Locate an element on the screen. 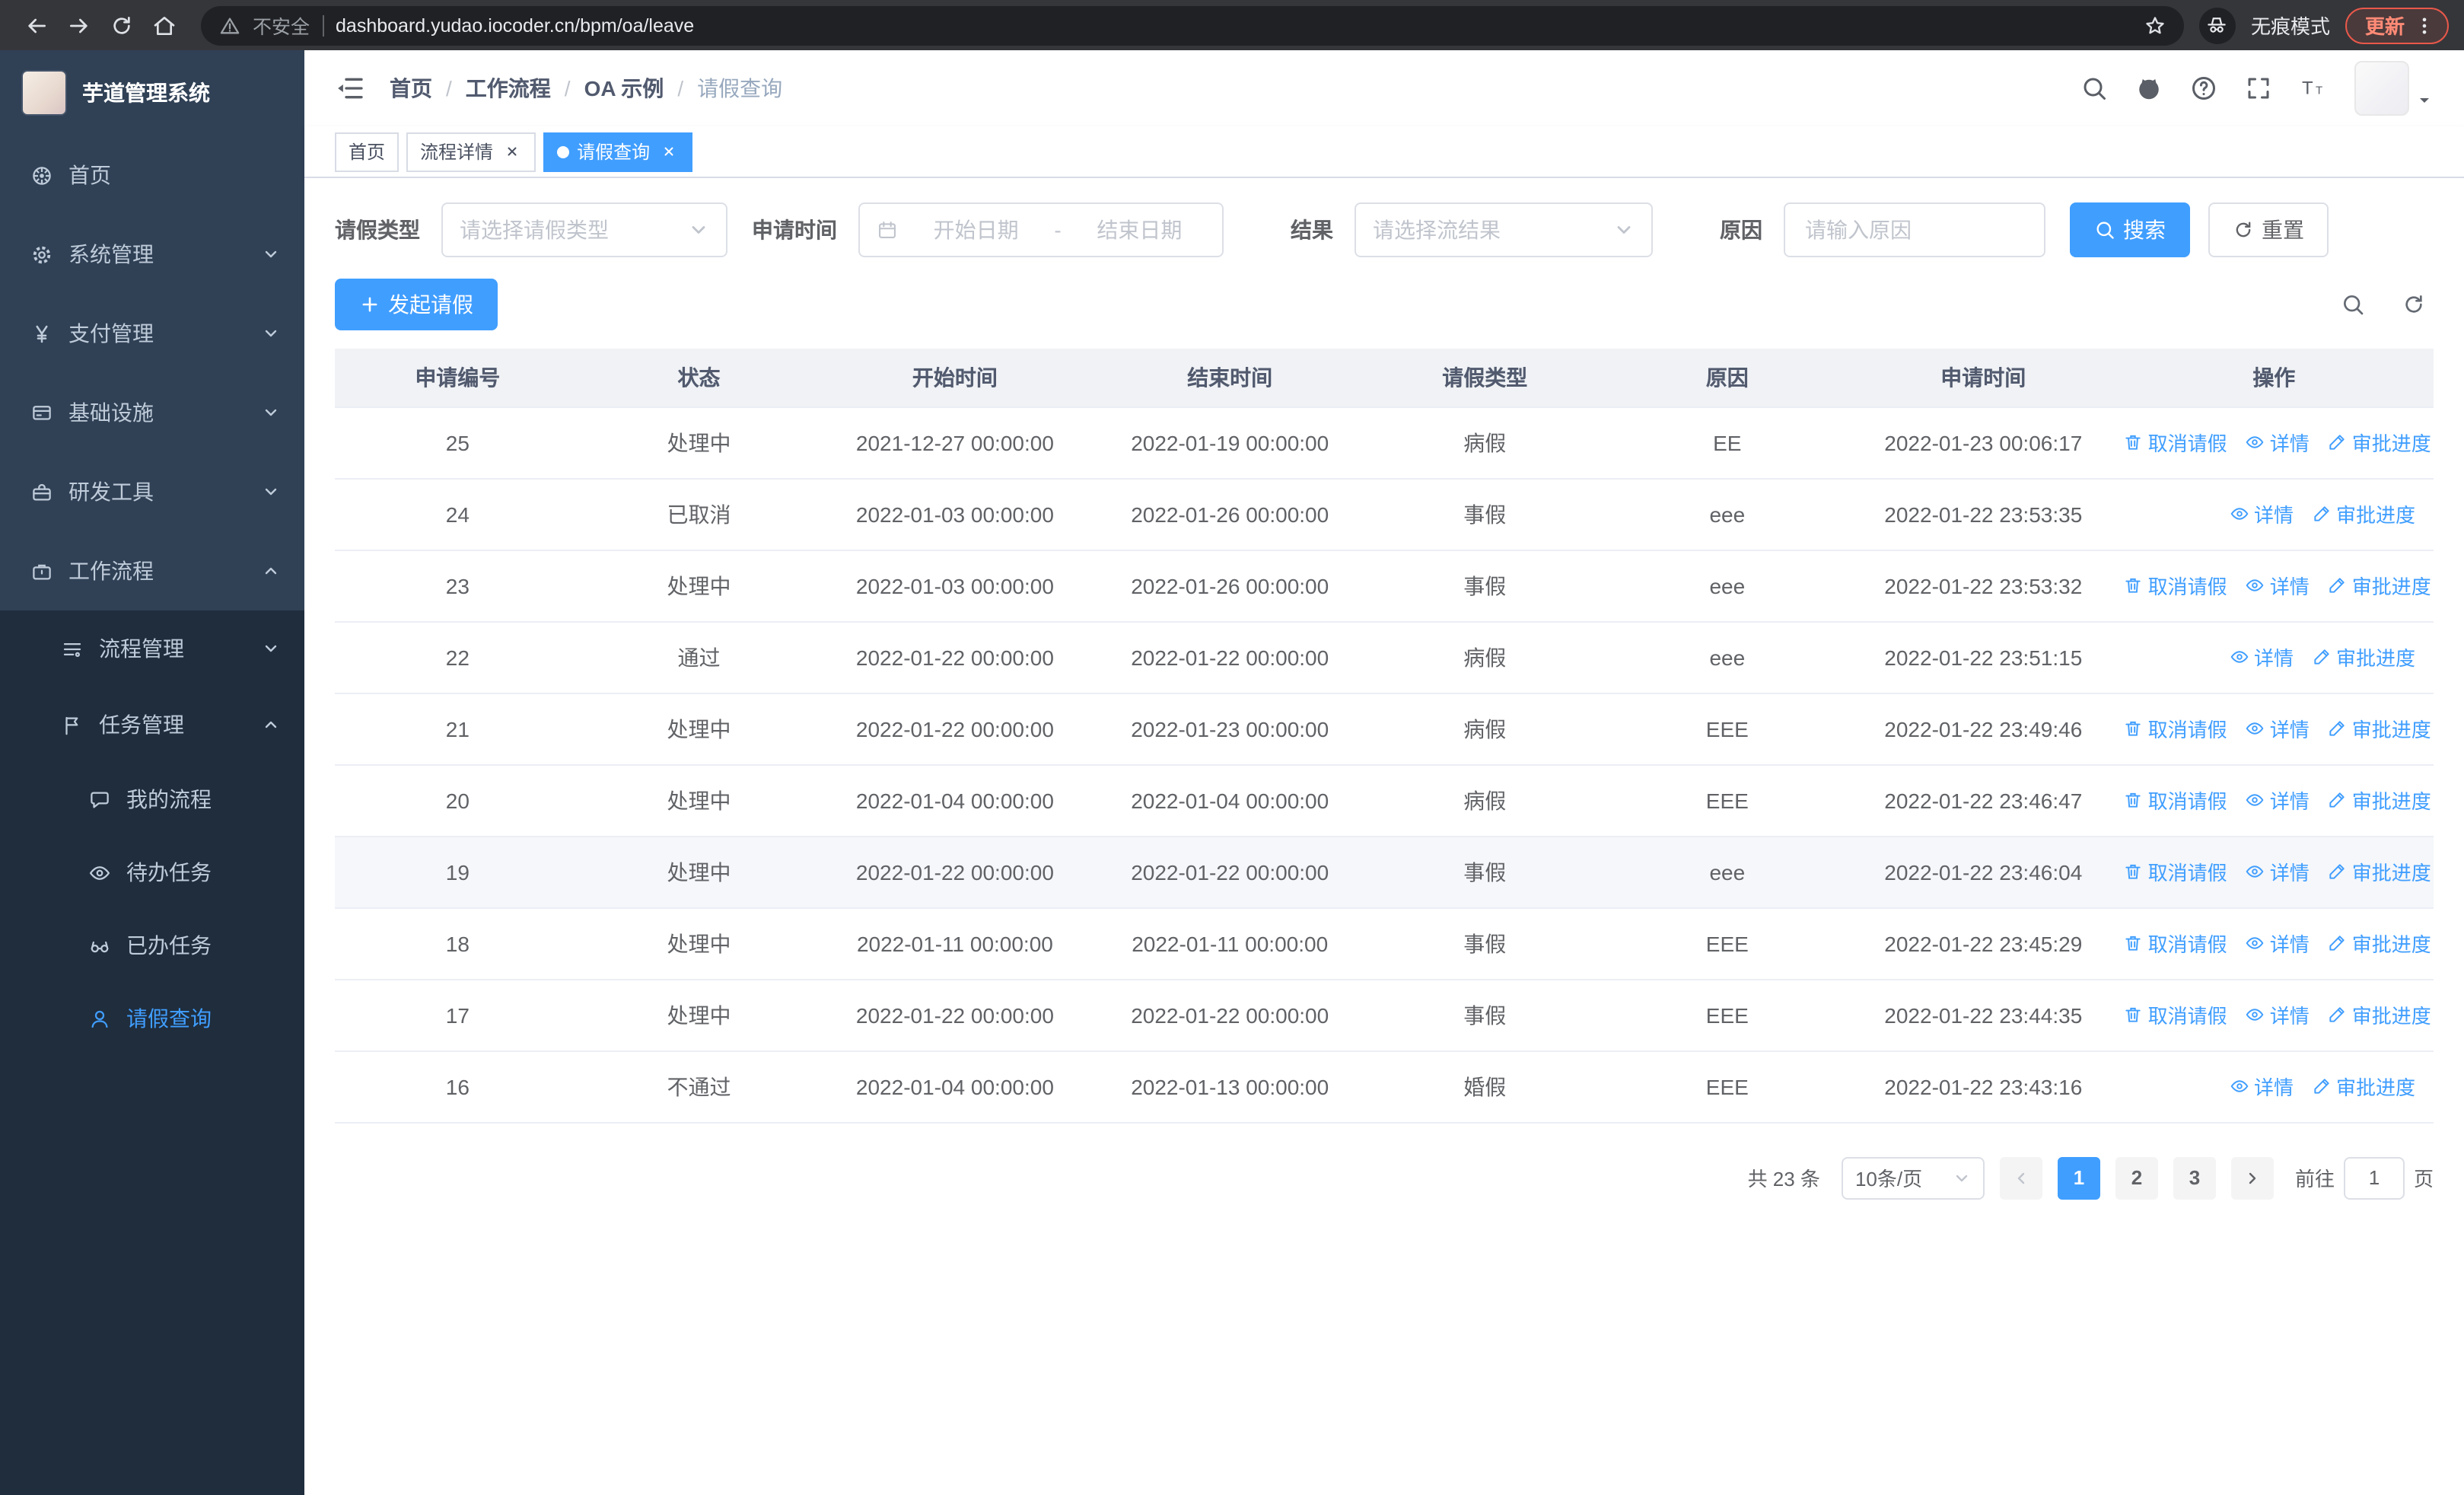  font-size-icon: TT is located at coordinates (2313, 89).